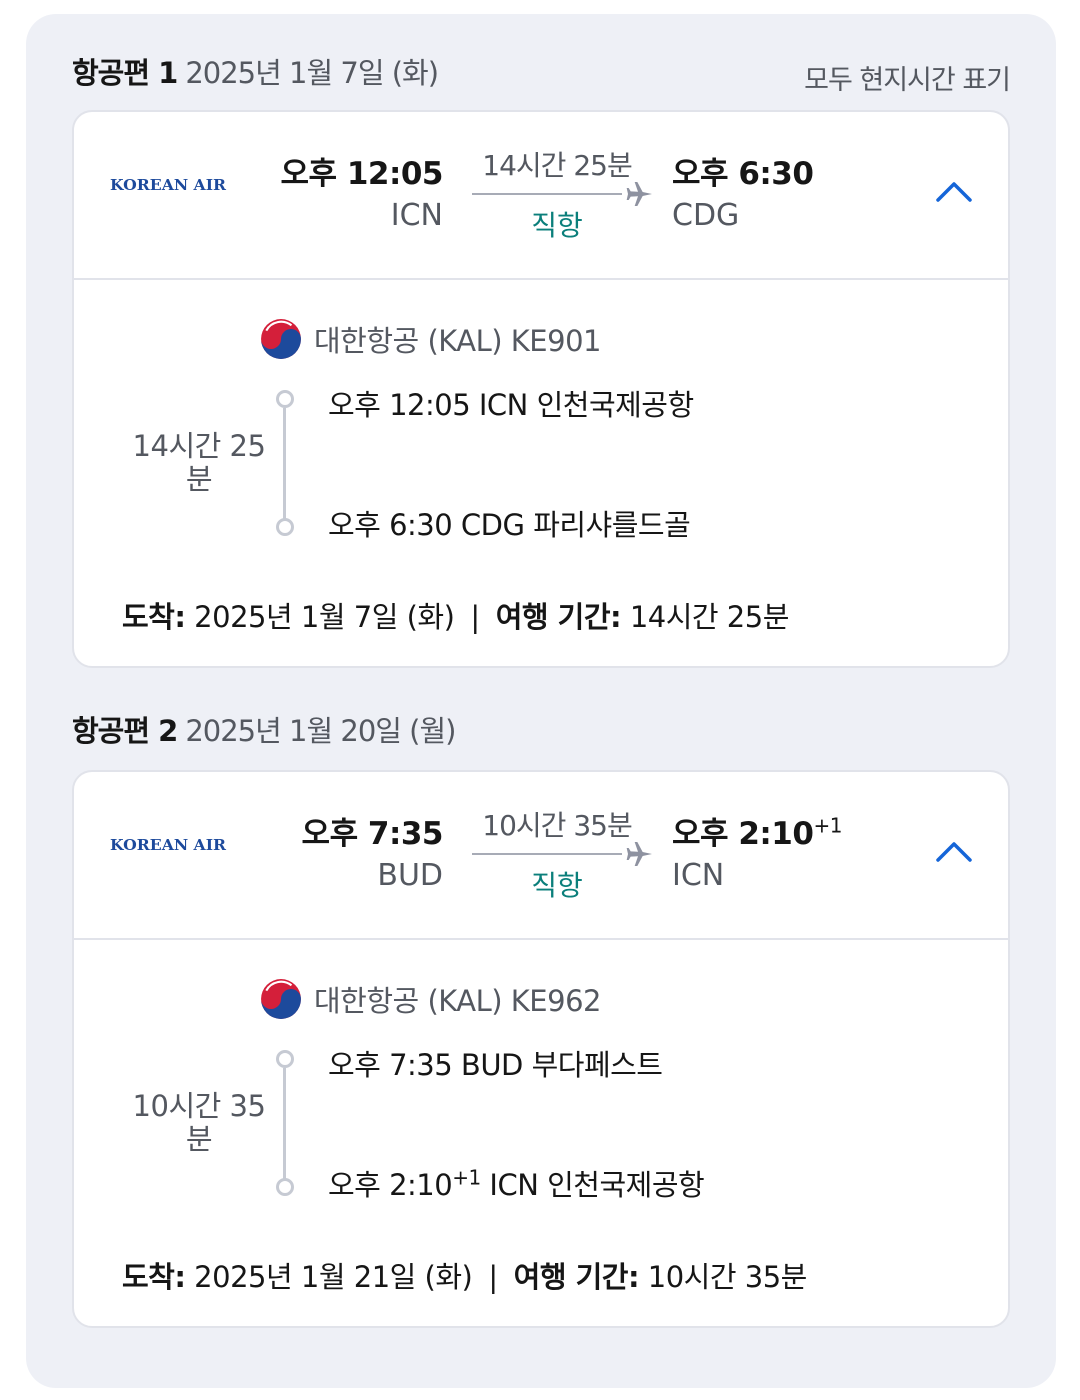  I want to click on arrival-airport-code: ICN, so click(698, 875).